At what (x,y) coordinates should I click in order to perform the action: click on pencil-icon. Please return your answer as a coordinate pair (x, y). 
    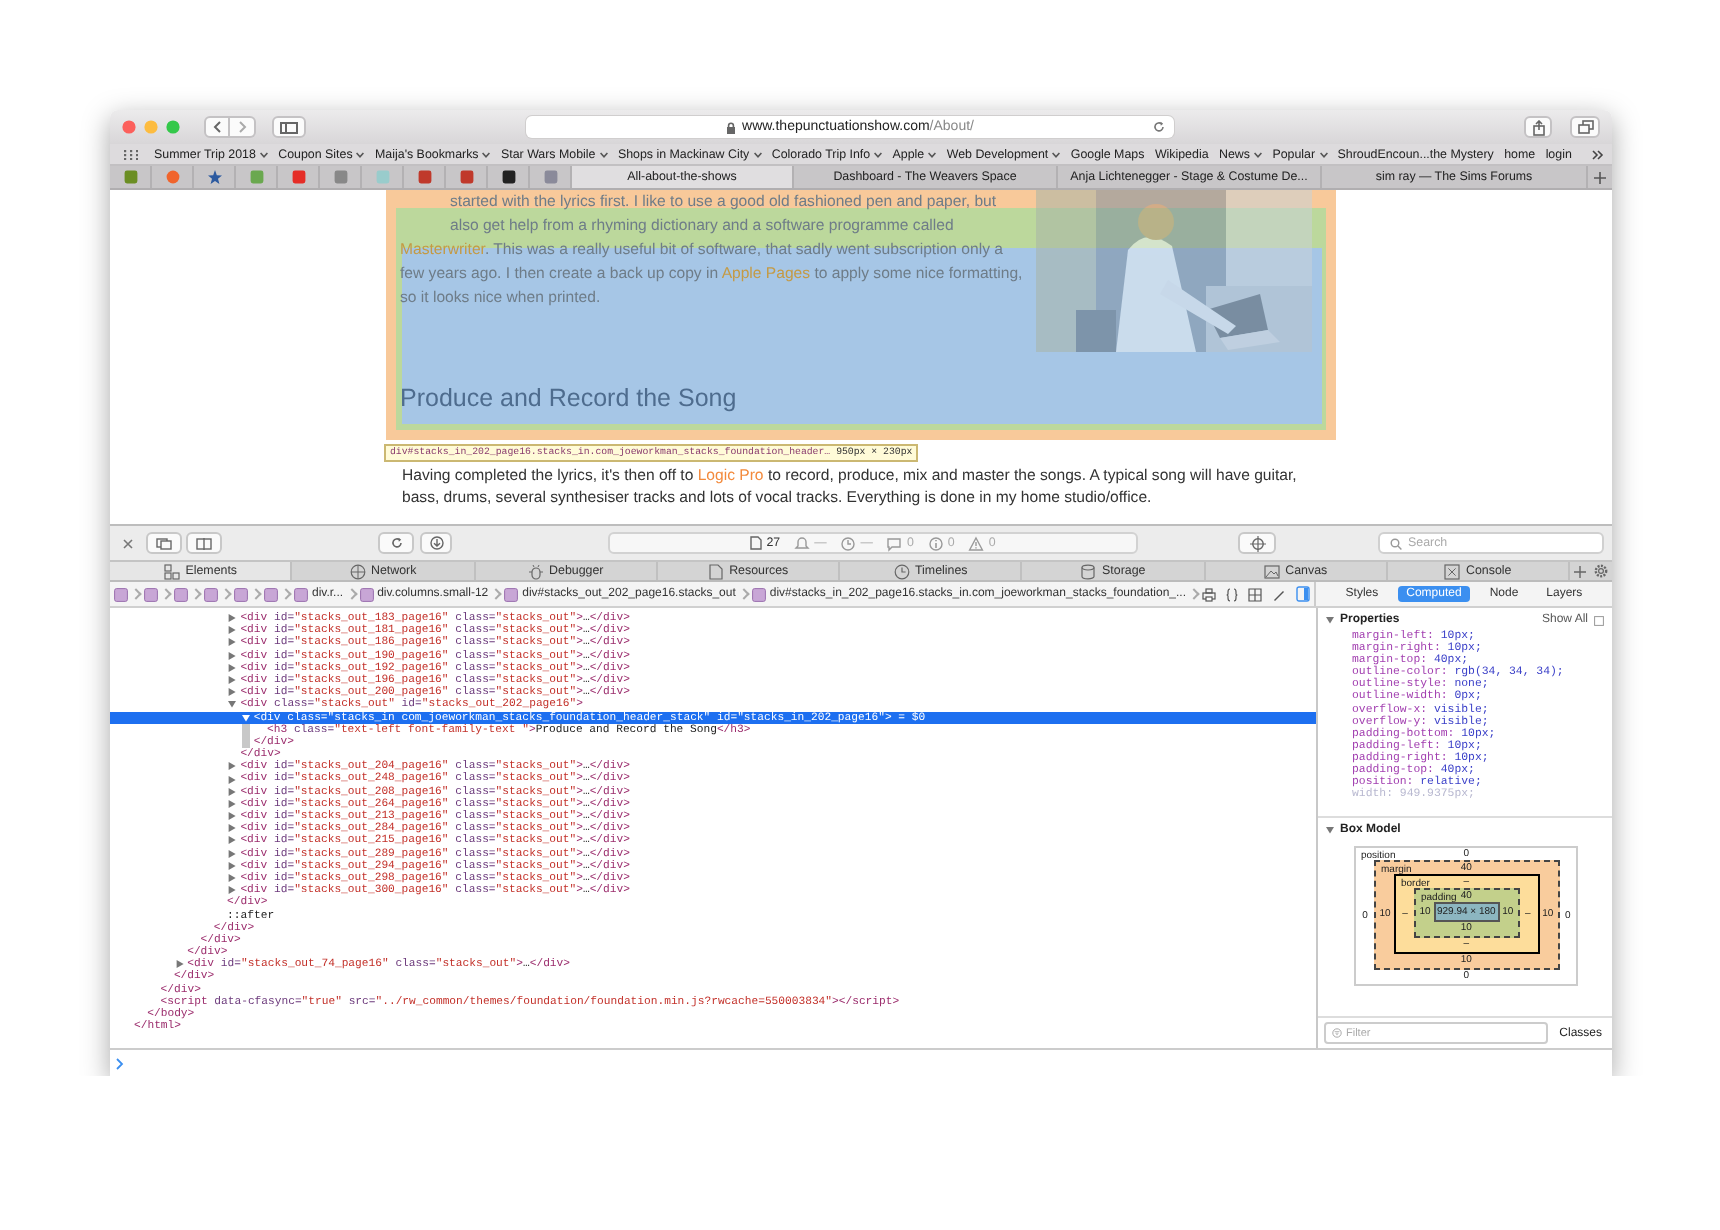
    Looking at the image, I should click on (1279, 594).